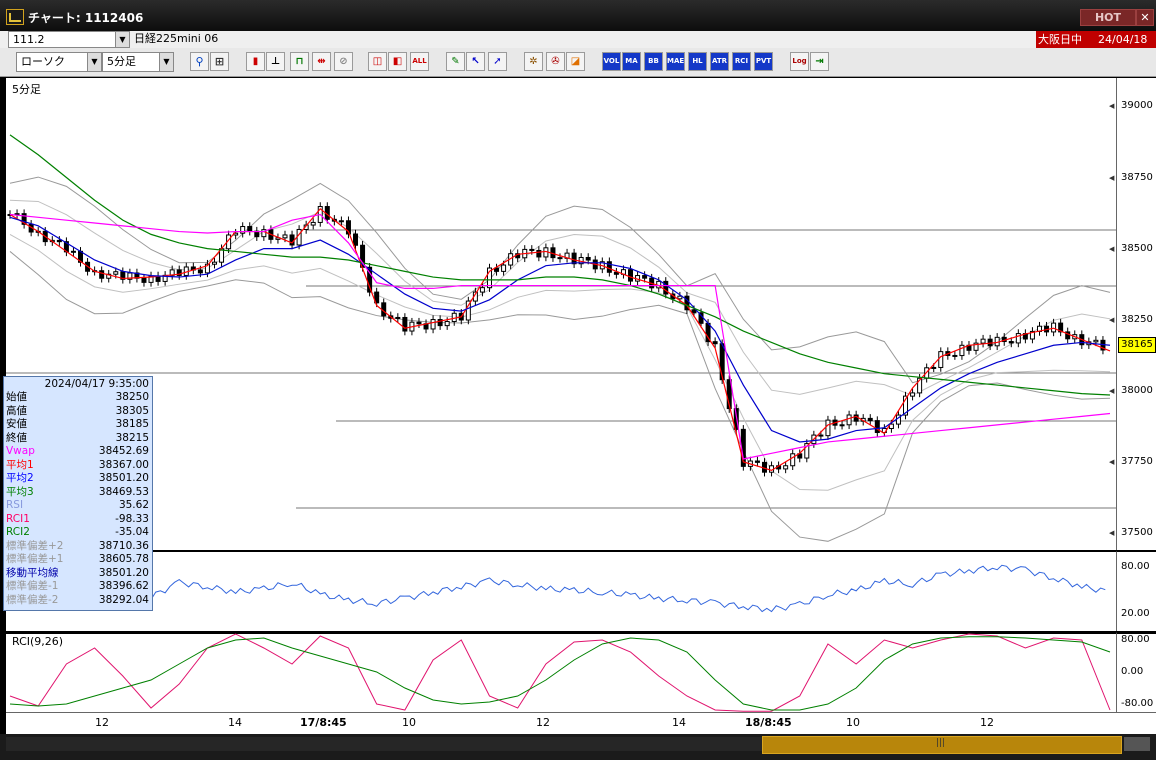 The width and height of the screenshot is (1156, 760). Describe the element at coordinates (78, 573) in the screenshot. I see `info-row: 移動平均線 38501.20` at that location.